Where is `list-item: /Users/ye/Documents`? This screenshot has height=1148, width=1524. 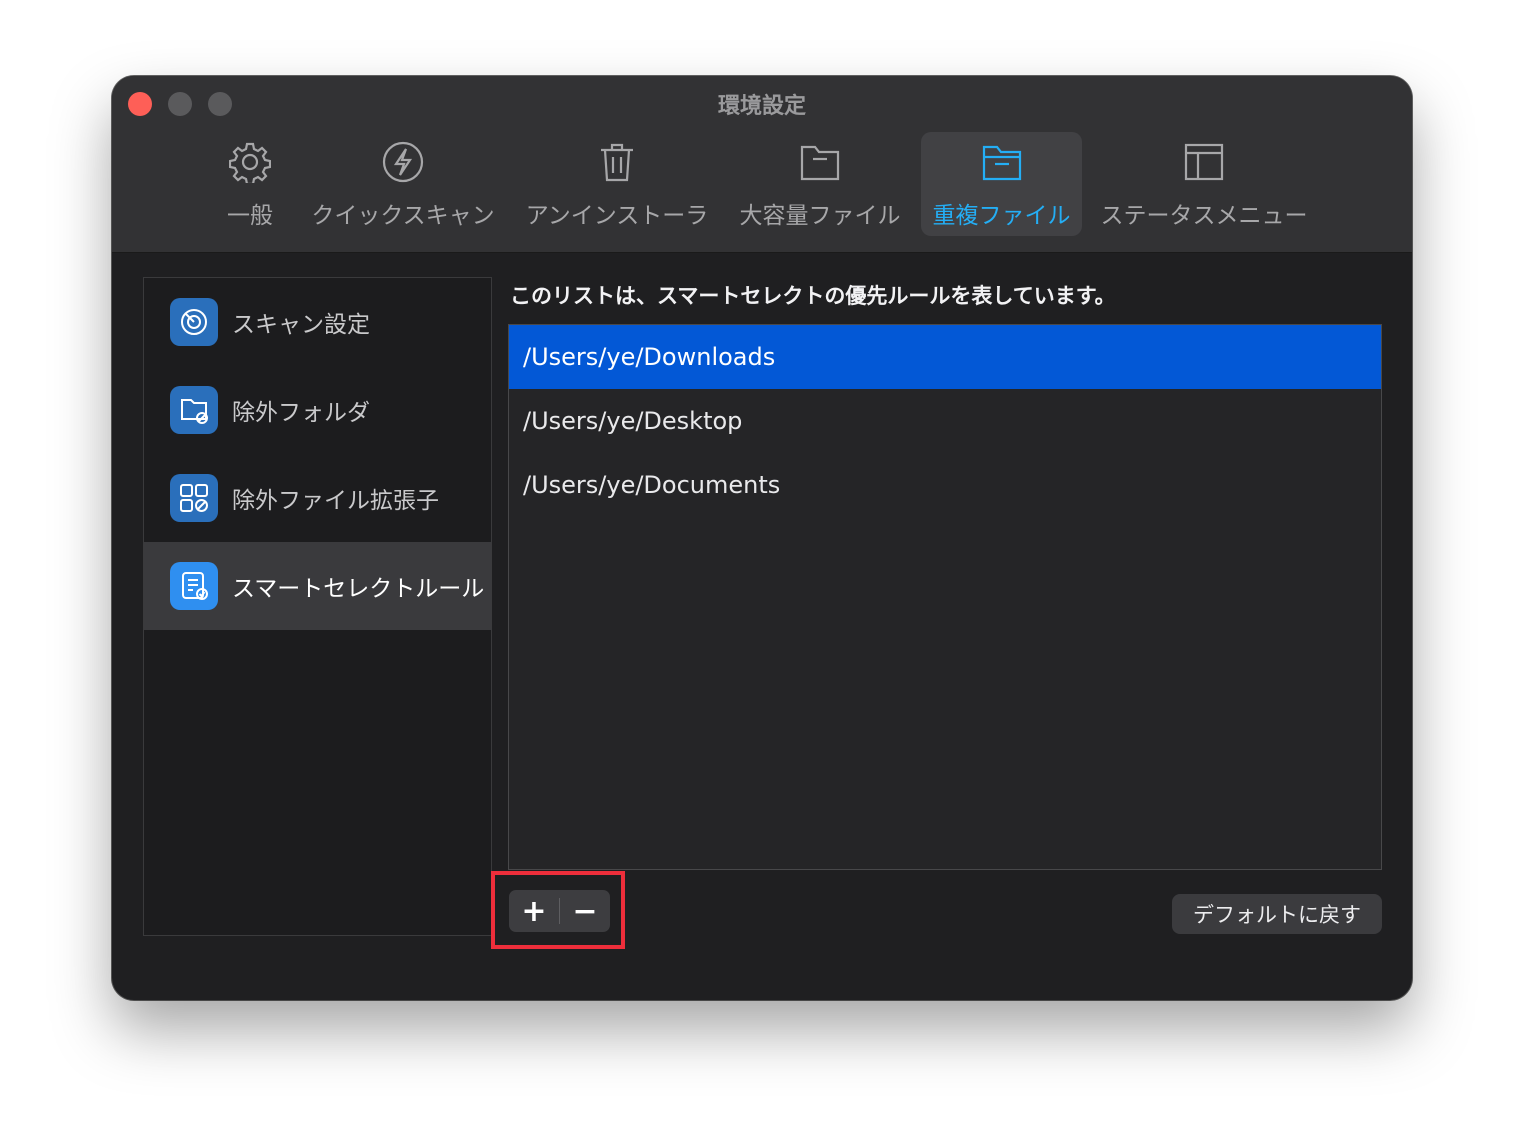
list-item: /Users/ye/Documents is located at coordinates (945, 485).